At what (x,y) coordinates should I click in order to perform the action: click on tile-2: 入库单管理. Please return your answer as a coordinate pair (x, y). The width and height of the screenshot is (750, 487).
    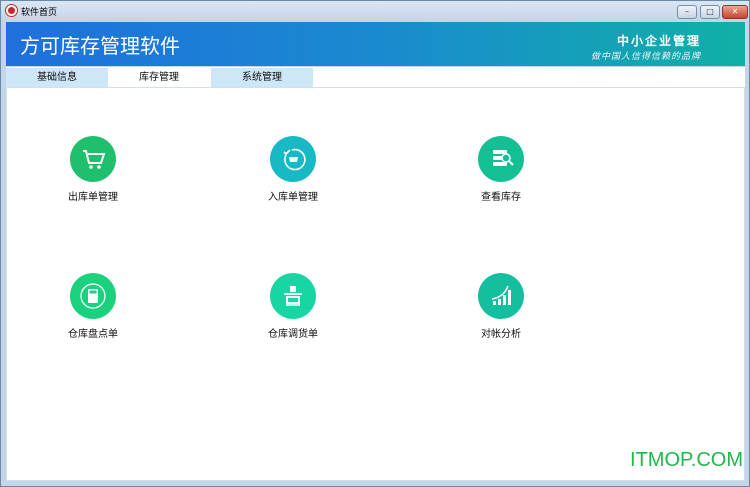
    Looking at the image, I should click on (293, 169).